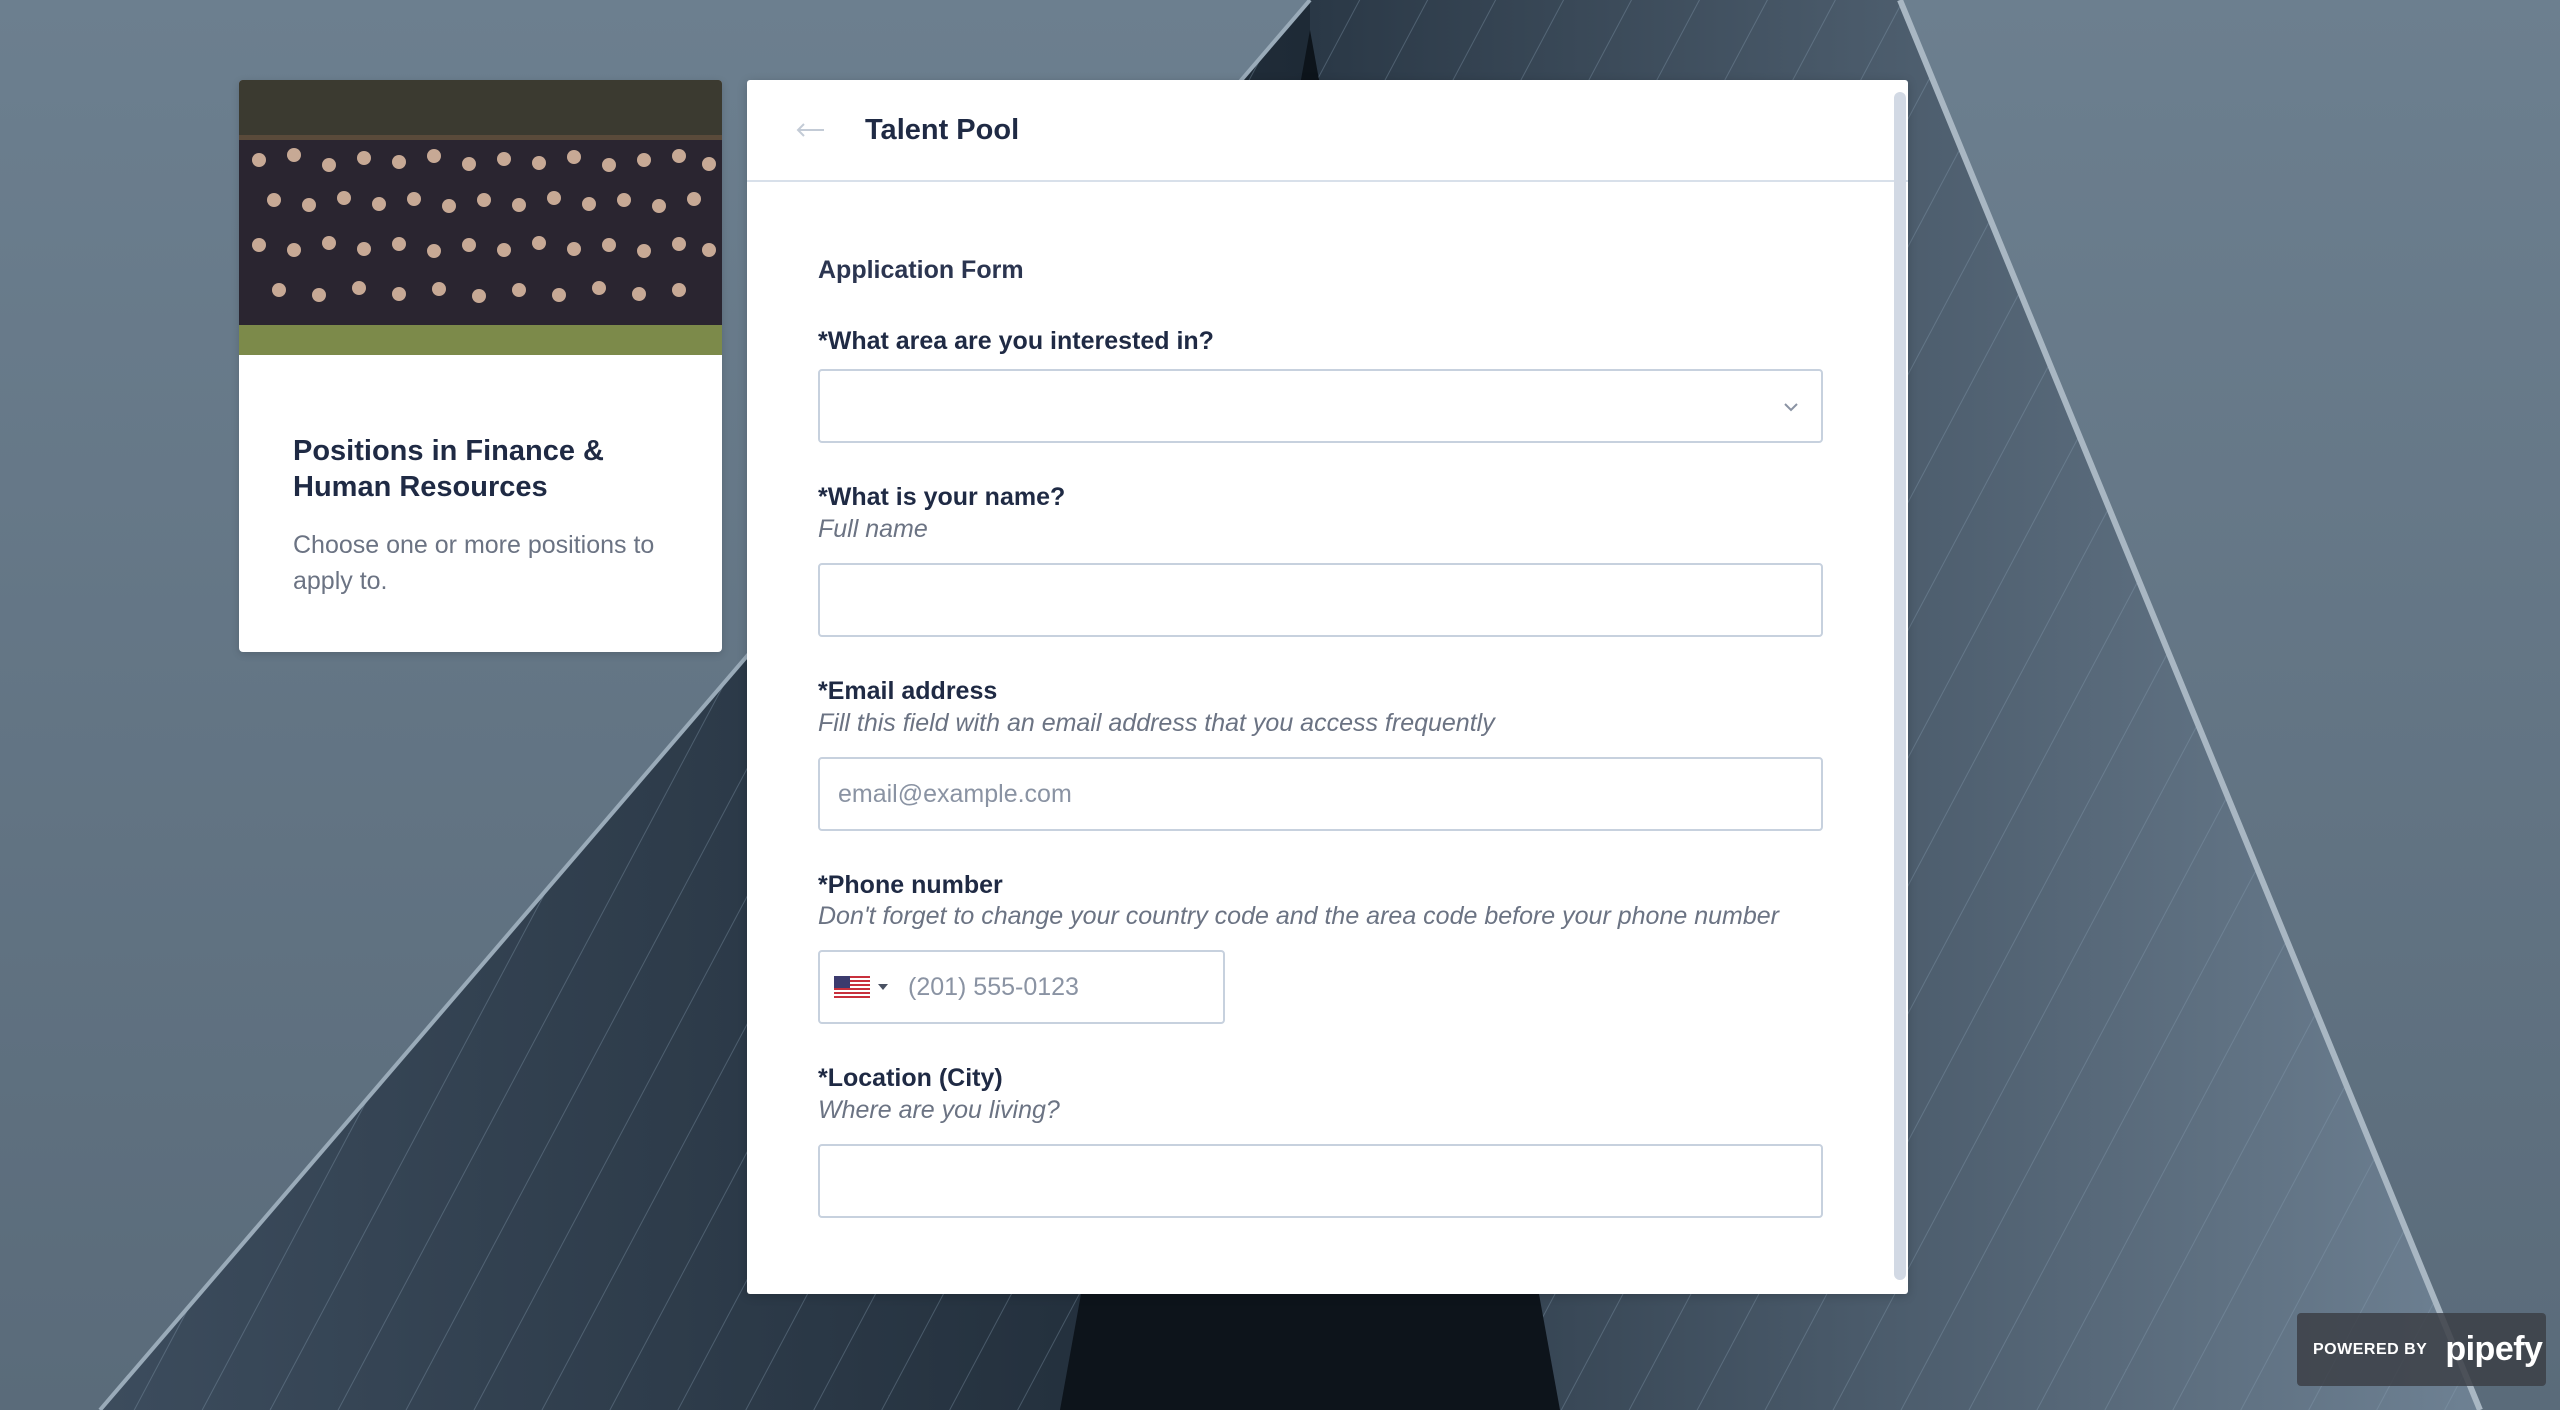 Image resolution: width=2560 pixels, height=1410 pixels. I want to click on phone-field-wrapper, so click(1024, 987).